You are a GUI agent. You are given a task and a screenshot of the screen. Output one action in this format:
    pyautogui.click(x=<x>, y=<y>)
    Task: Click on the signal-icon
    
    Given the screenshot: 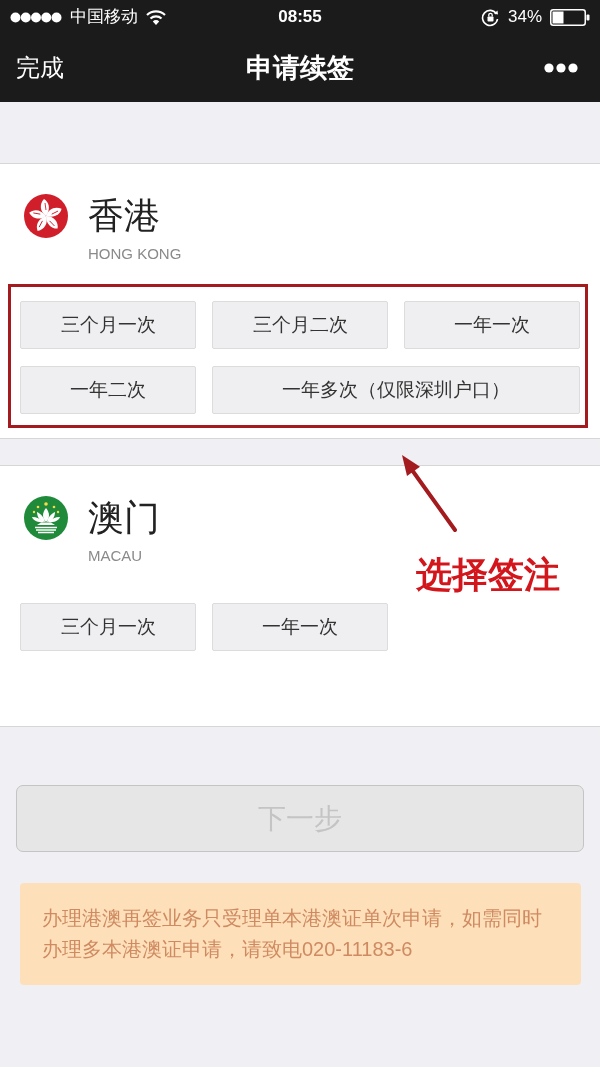 What is the action you would take?
    pyautogui.click(x=36, y=17)
    